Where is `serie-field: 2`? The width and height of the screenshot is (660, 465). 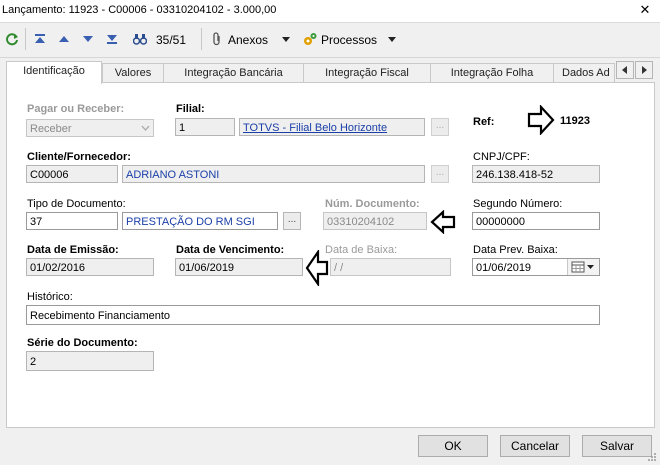 serie-field: 2 is located at coordinates (90, 361).